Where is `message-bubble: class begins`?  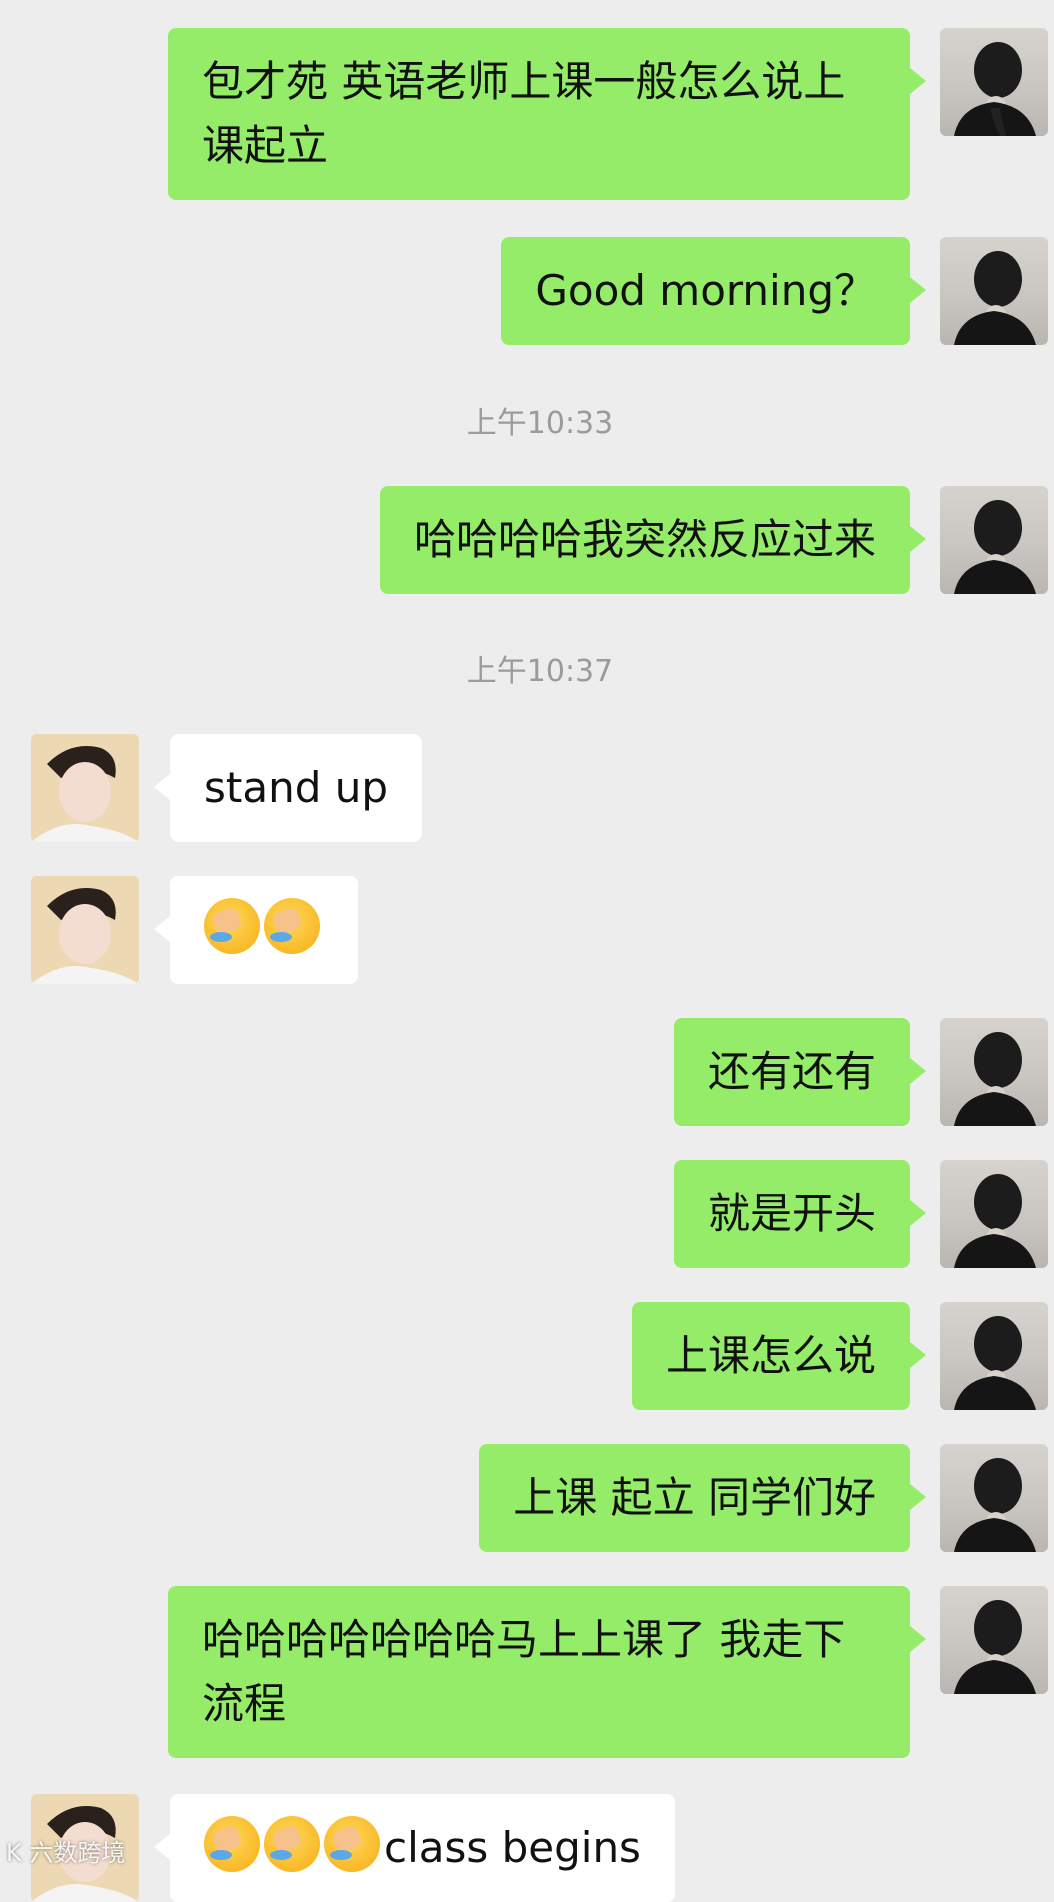
message-bubble: class begins is located at coordinates (414, 1848).